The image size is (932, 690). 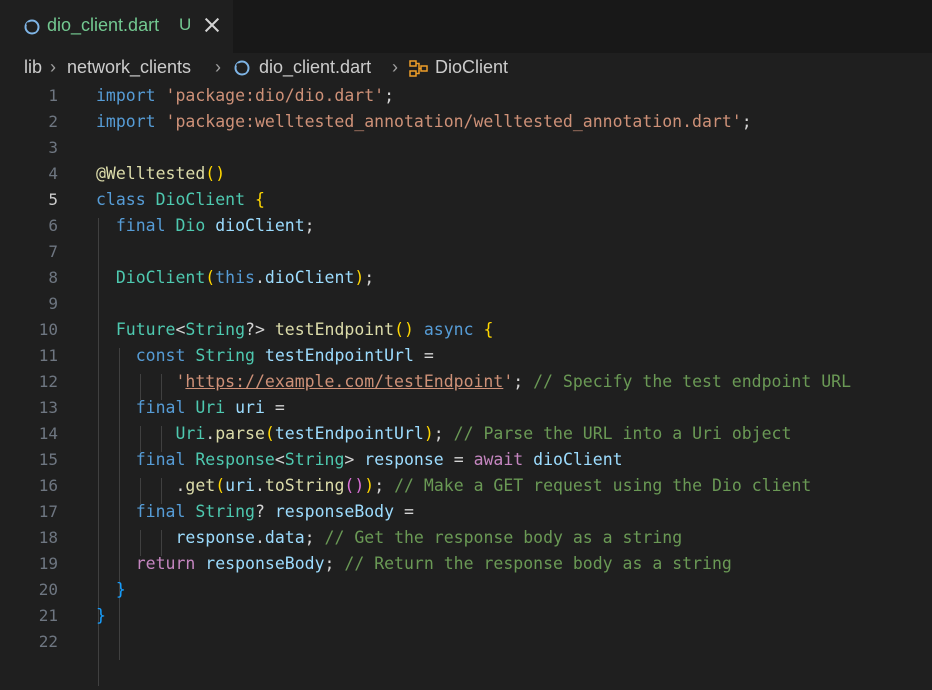 I want to click on code-line: 20 }, so click(x=466, y=590).